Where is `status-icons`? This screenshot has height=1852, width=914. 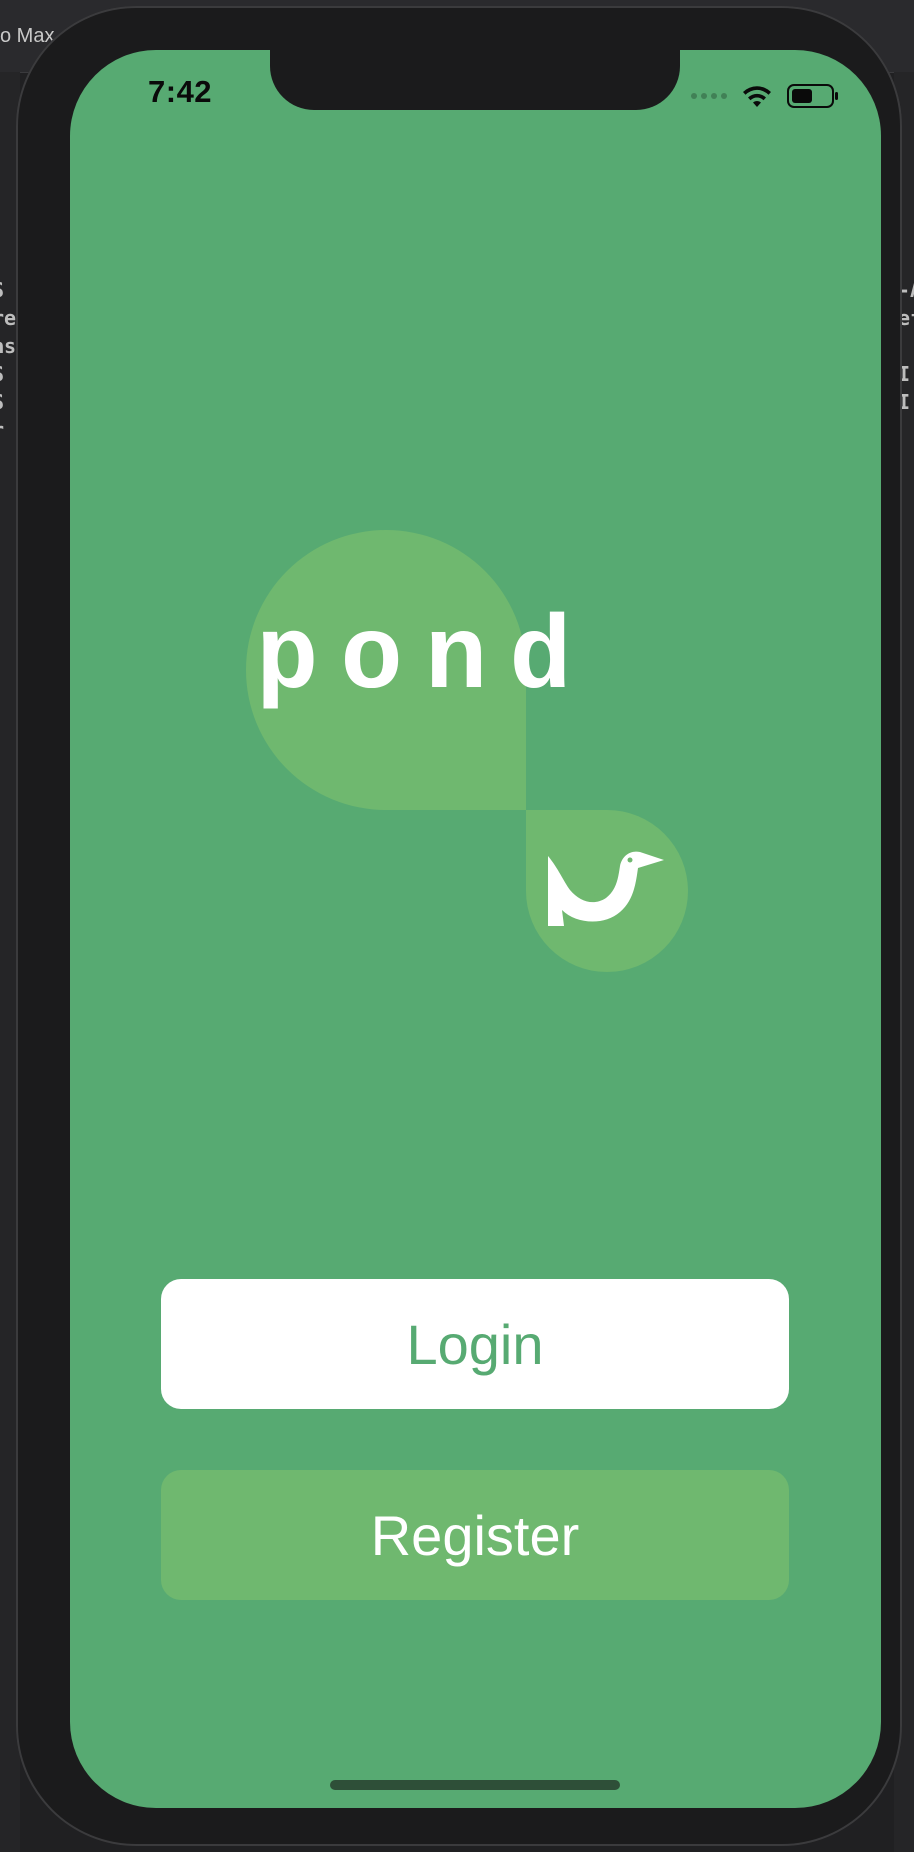
status-icons is located at coordinates (765, 96).